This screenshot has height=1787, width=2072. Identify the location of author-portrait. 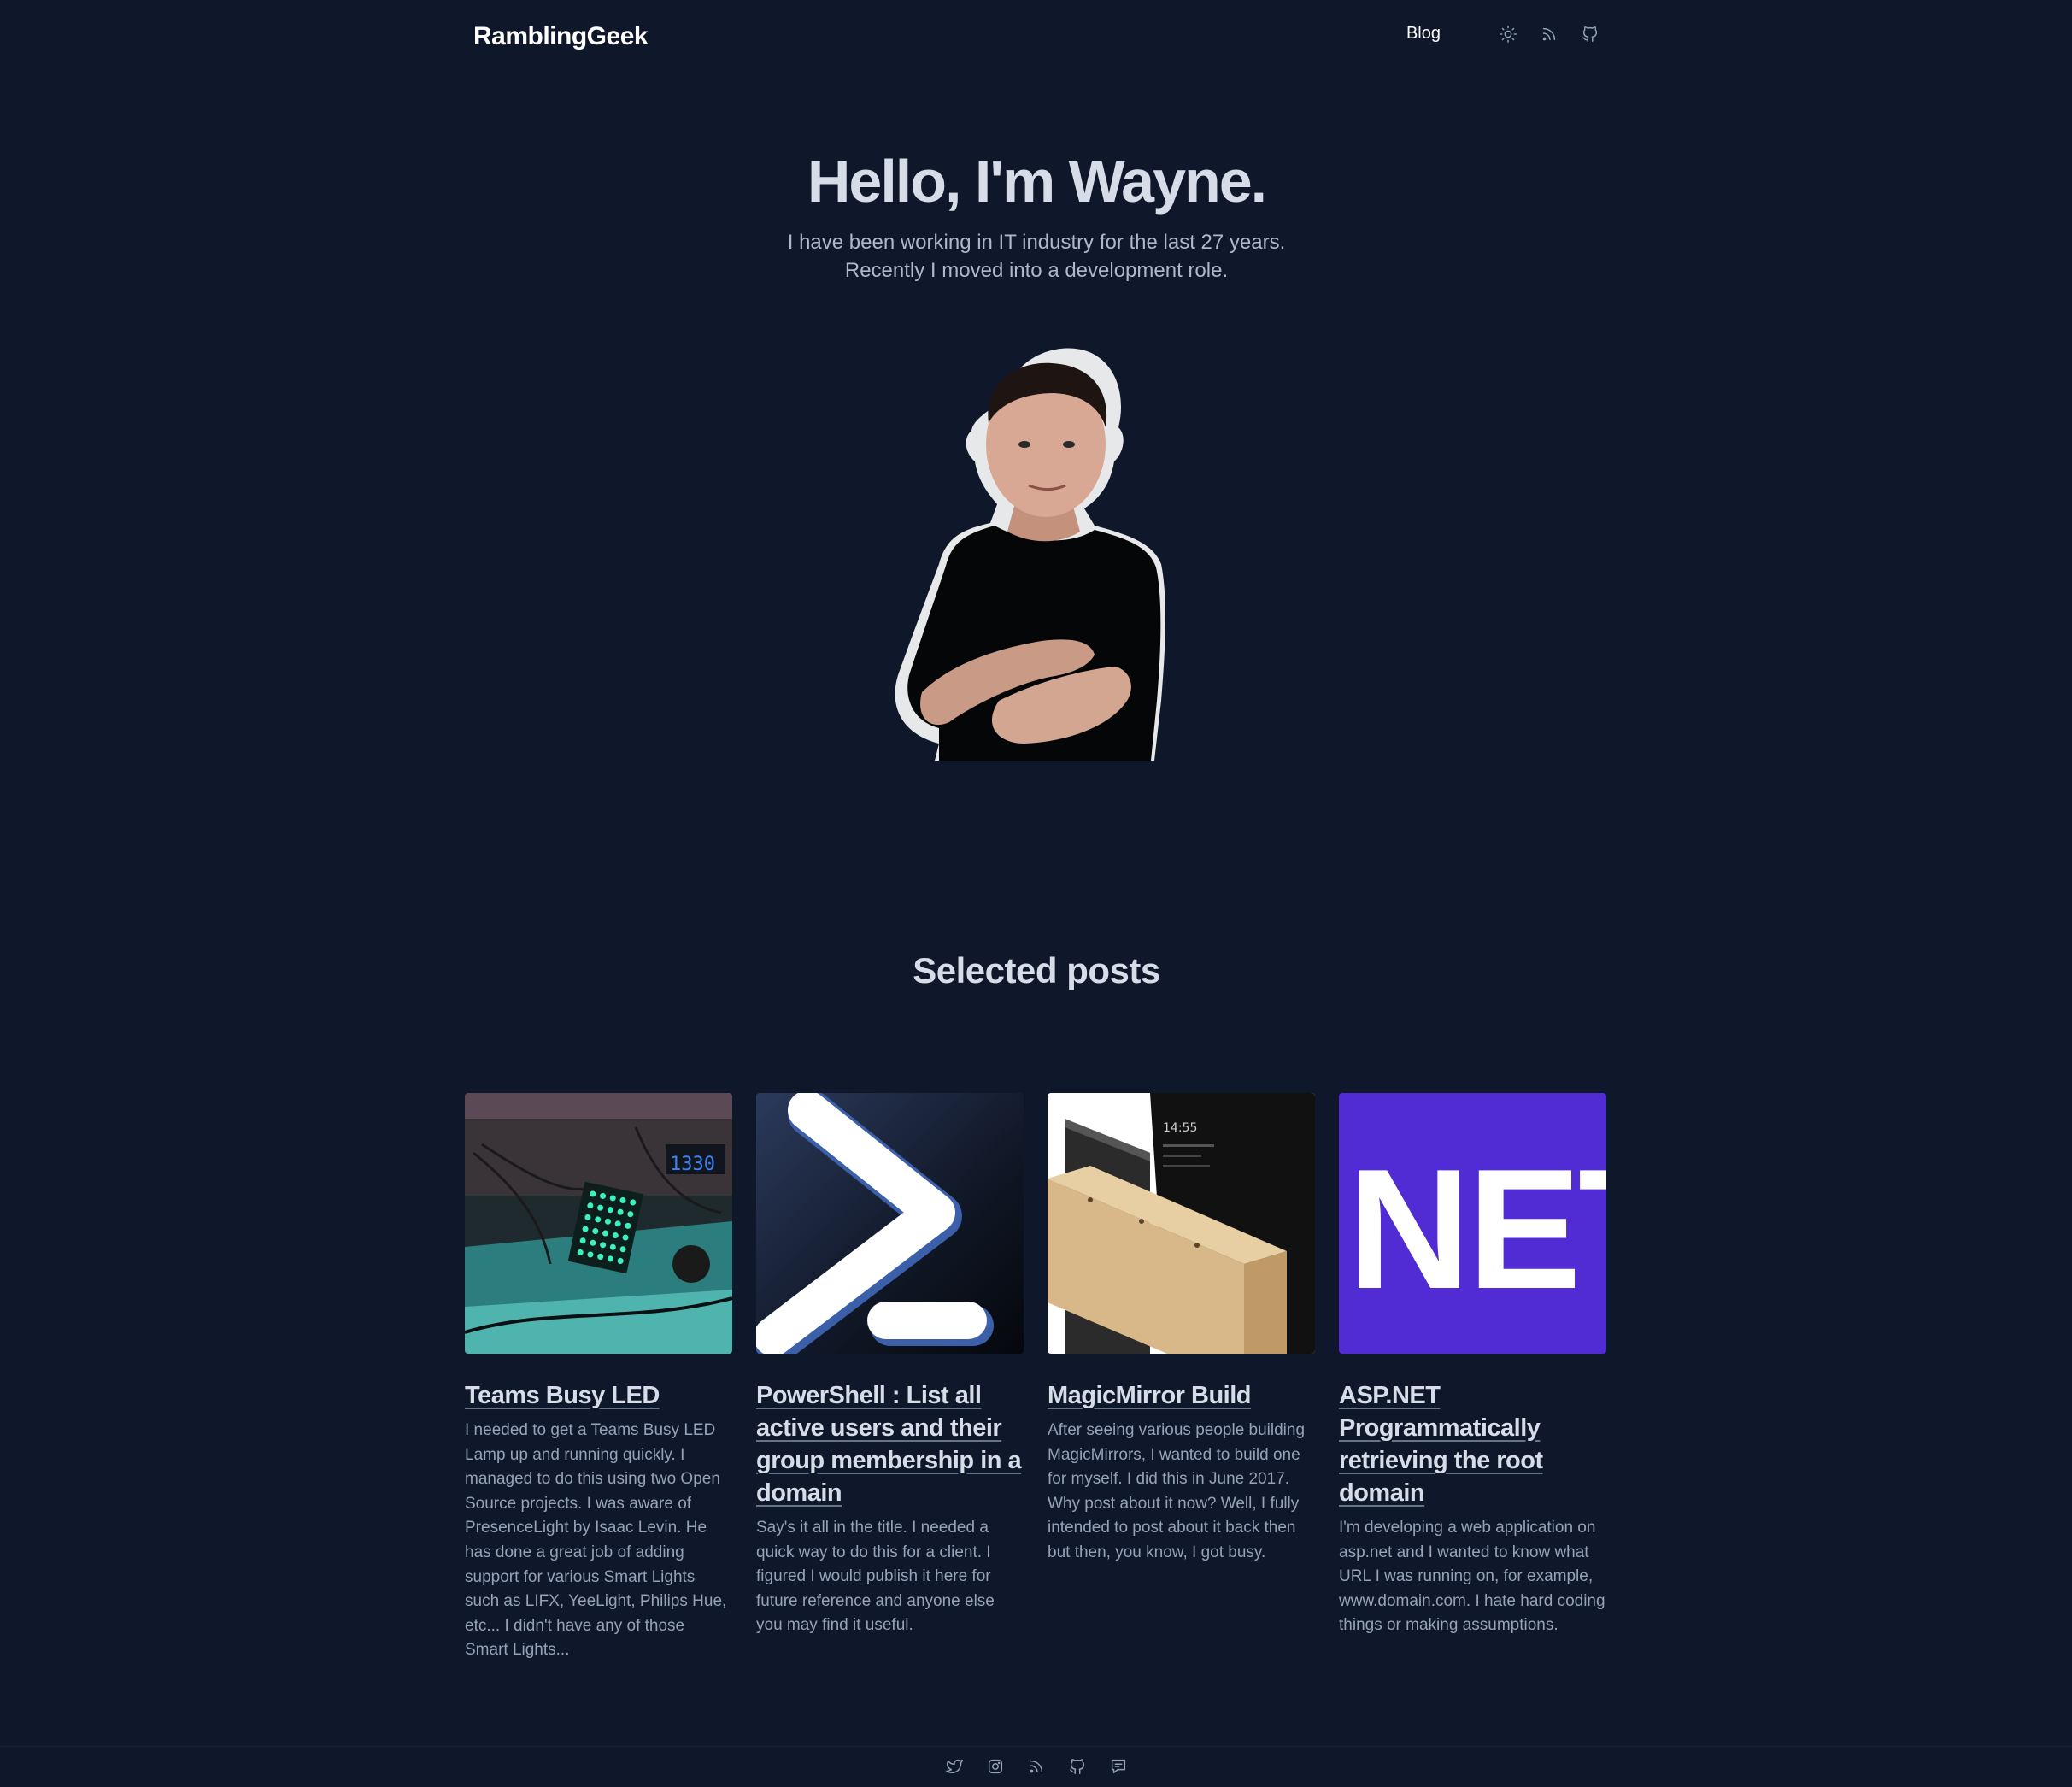
(1037, 552).